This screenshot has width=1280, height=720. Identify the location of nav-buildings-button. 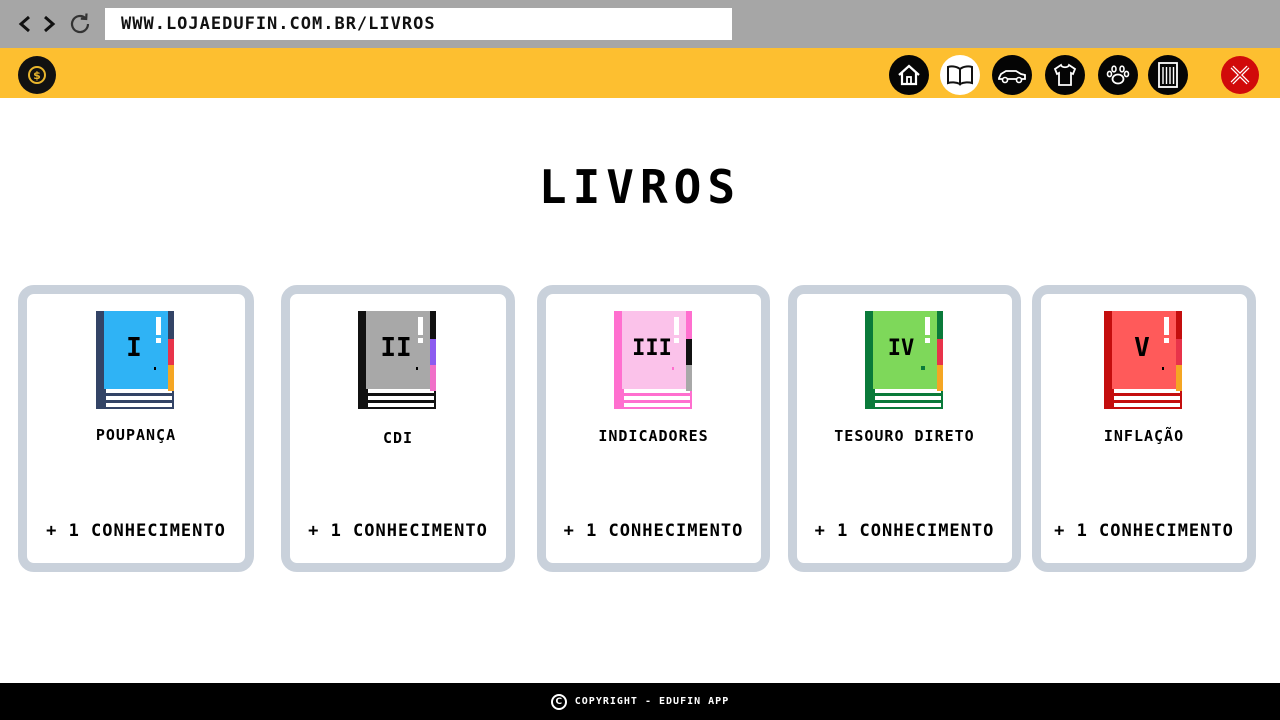
(1168, 75).